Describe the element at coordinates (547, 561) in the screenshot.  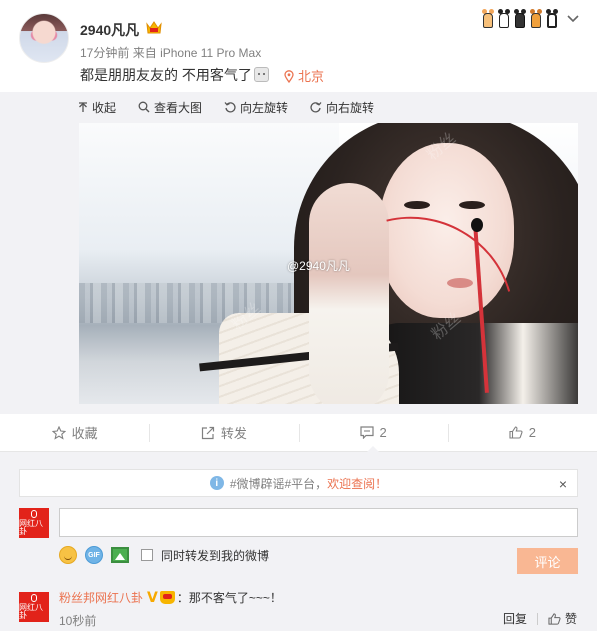
I see `submit-comment-button: 评论` at that location.